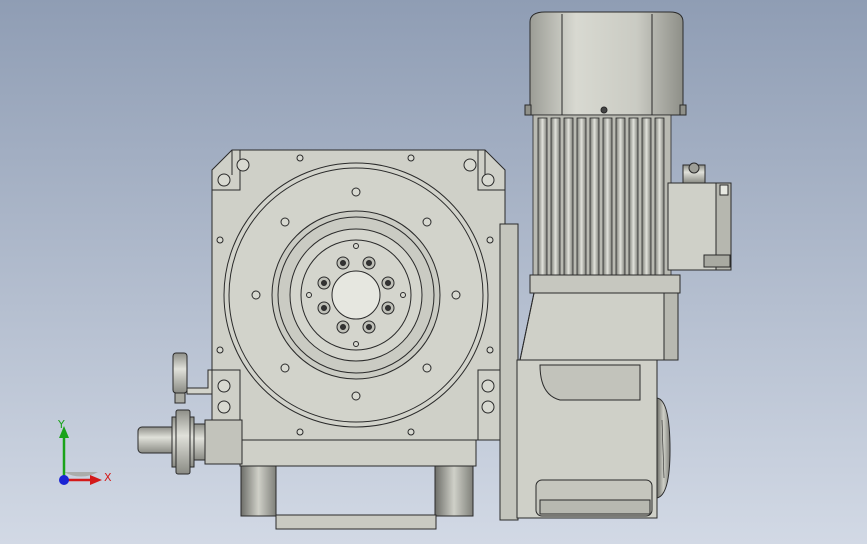 This screenshot has width=867, height=544. Describe the element at coordinates (600, 317) in the screenshot. I see `motor-flange` at that location.